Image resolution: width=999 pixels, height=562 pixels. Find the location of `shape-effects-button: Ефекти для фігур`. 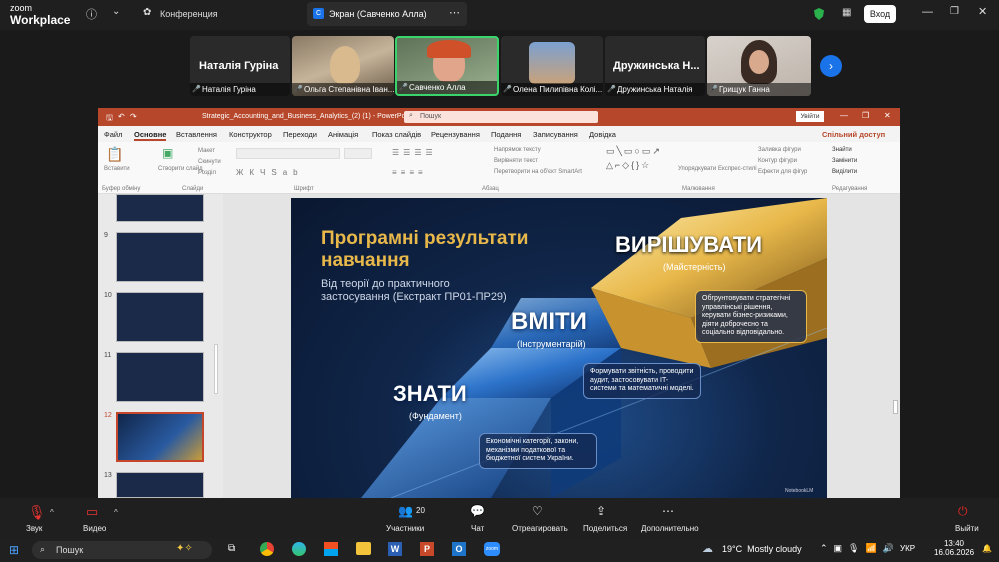

shape-effects-button: Ефекти для фігур is located at coordinates (782, 172).